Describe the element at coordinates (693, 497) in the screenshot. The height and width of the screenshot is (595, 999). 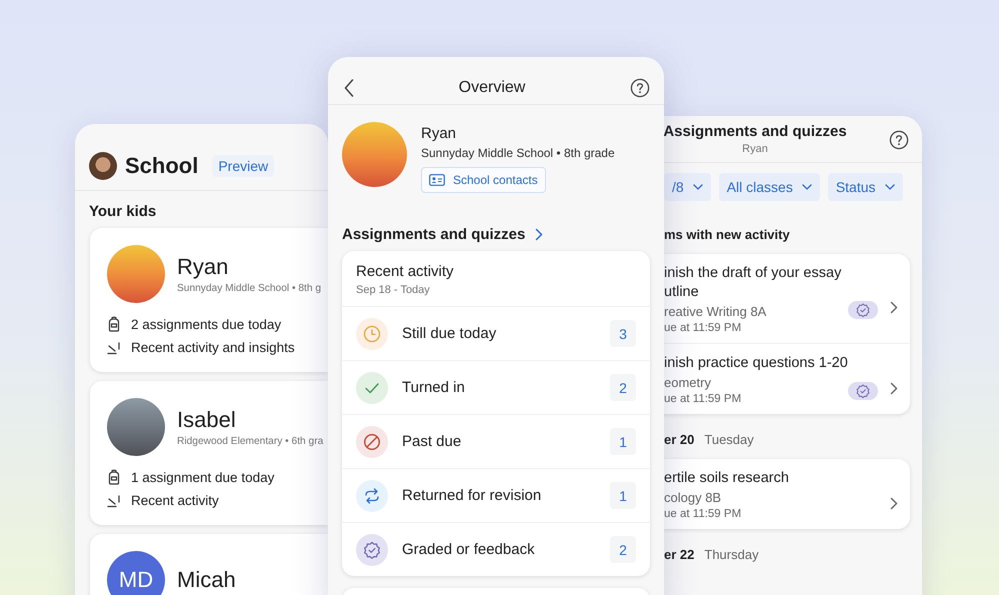
I see `class-name: cology 8B` at that location.